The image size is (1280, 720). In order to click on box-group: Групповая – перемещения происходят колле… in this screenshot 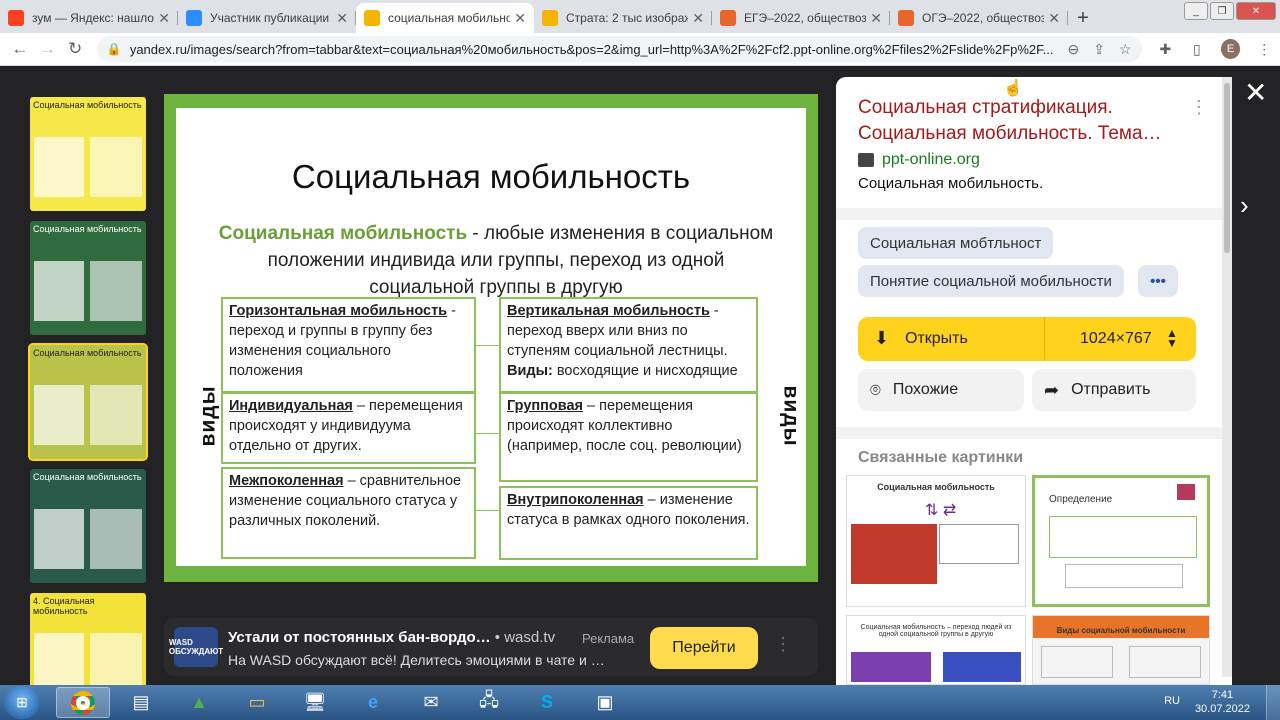, I will do `click(628, 437)`.